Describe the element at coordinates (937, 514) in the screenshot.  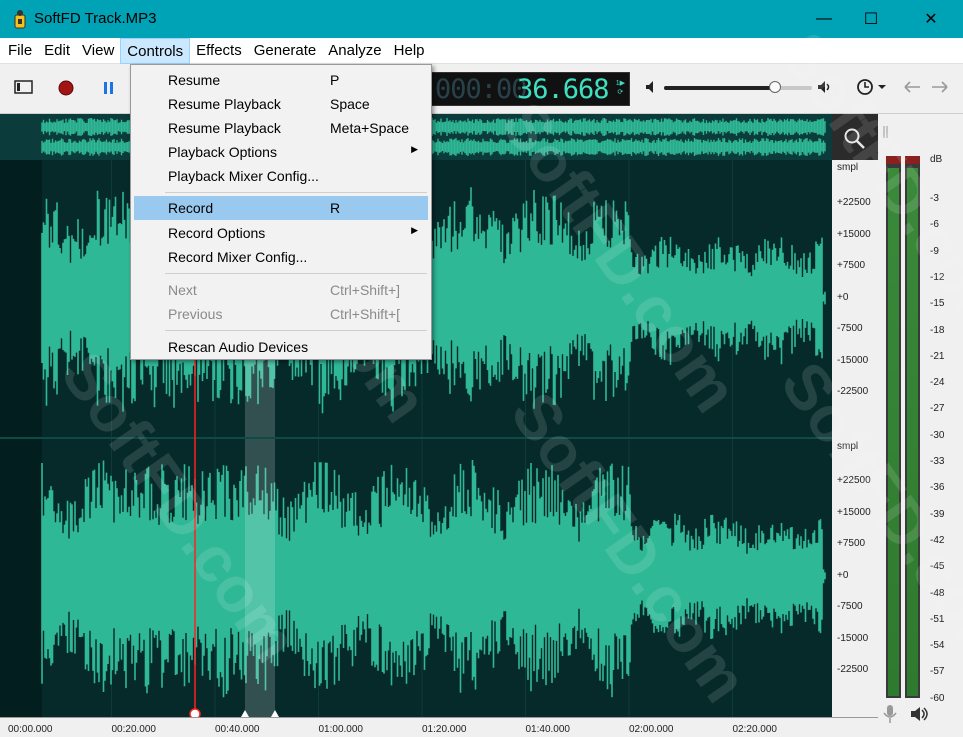
I see `db-tick-label: -39` at that location.